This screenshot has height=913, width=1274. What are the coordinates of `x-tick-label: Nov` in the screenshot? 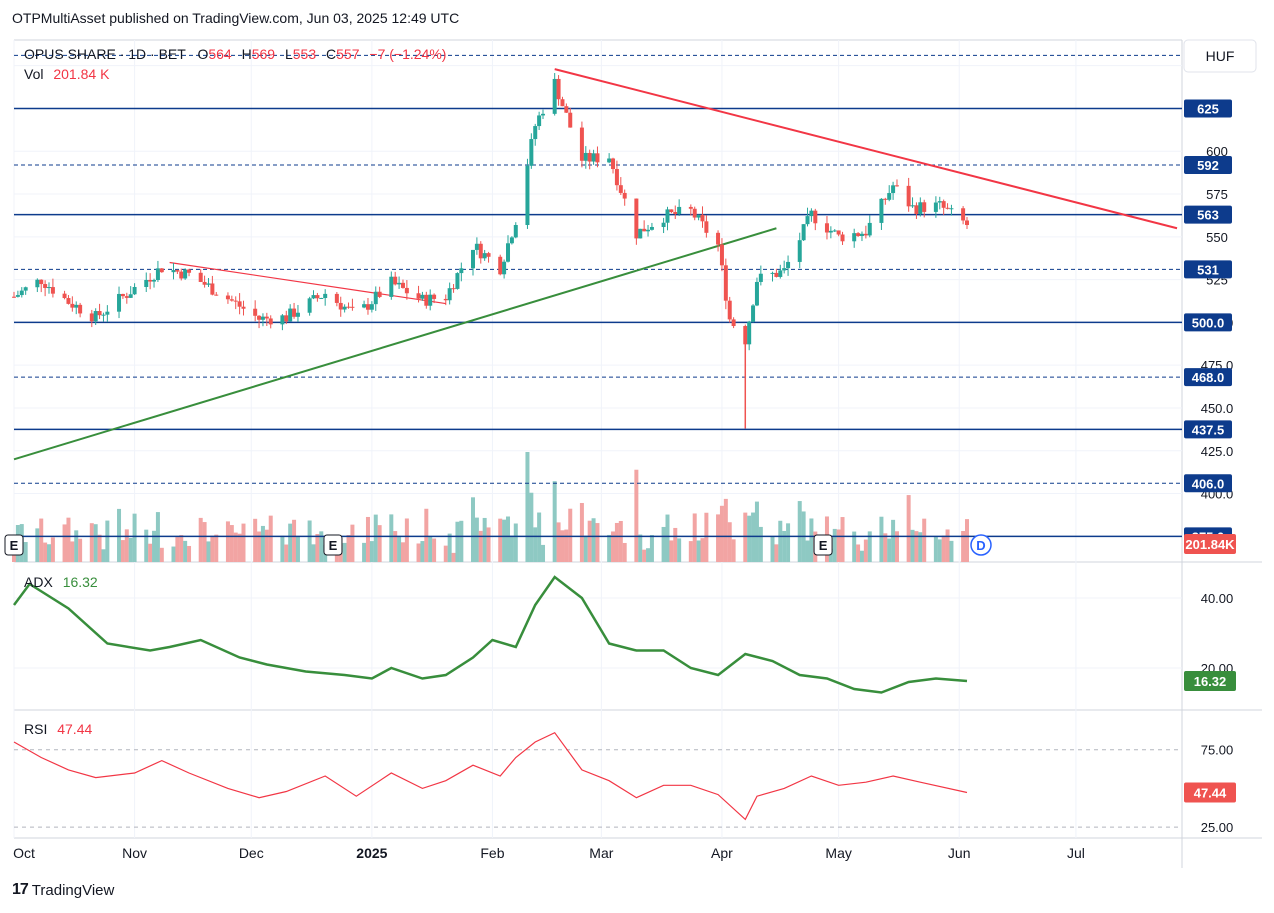 It's located at (134, 853).